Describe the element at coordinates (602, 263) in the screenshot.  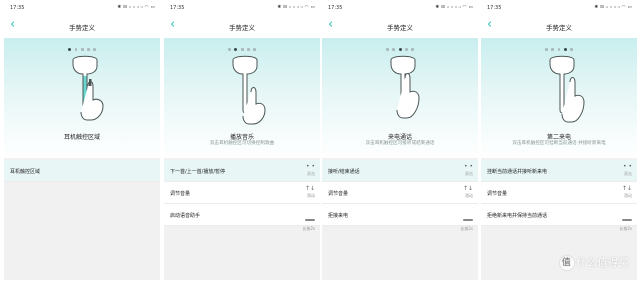
I see `watermark-text: 什么值得买` at that location.